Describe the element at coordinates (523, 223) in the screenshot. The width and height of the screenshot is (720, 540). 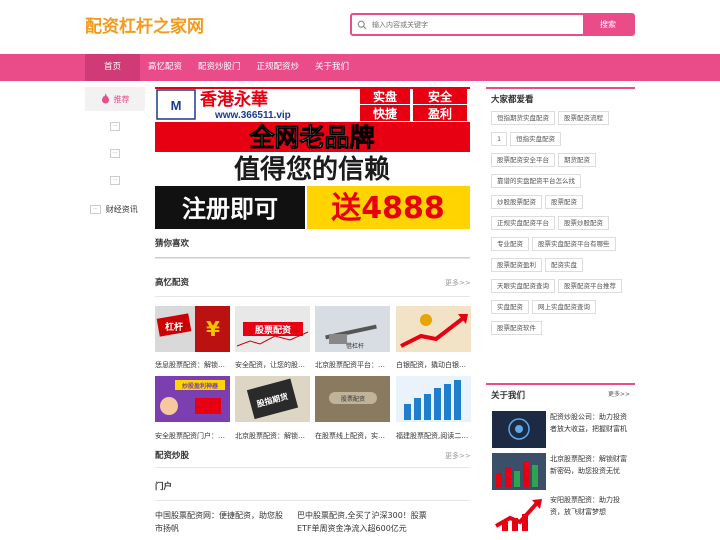
I see `hot-tag: 正规实盘配资平台` at that location.